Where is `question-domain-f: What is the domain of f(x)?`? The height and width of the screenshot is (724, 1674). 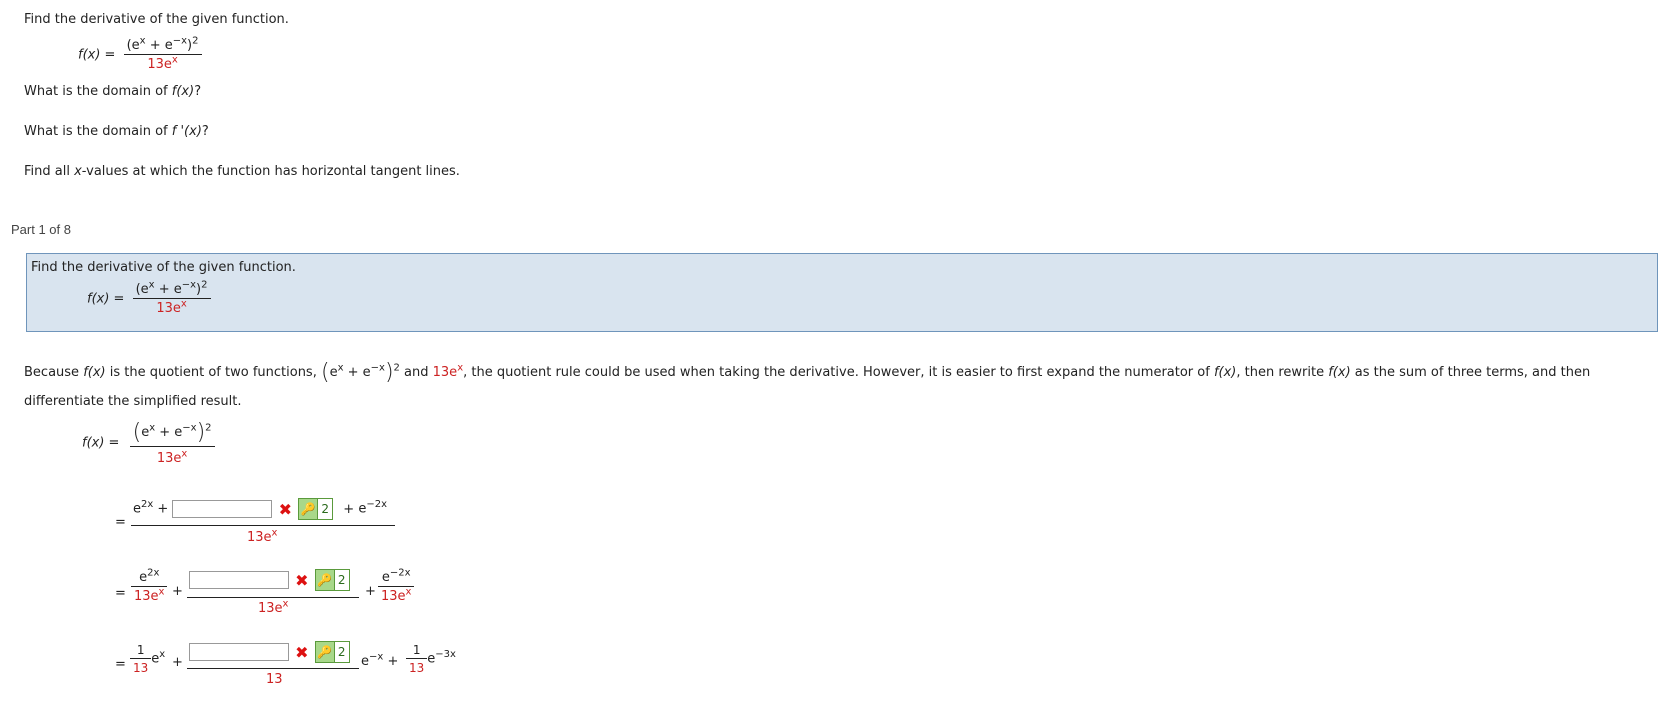
question-domain-f: What is the domain of f(x)? is located at coordinates (113, 91).